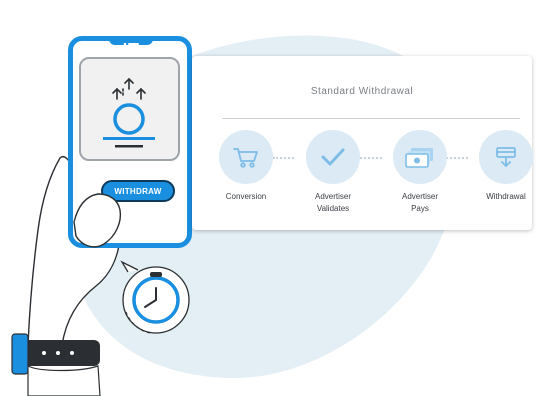 This screenshot has width=549, height=396. What do you see at coordinates (332, 202) in the screenshot?
I see `step-label: Advertiser Validates` at bounding box center [332, 202].